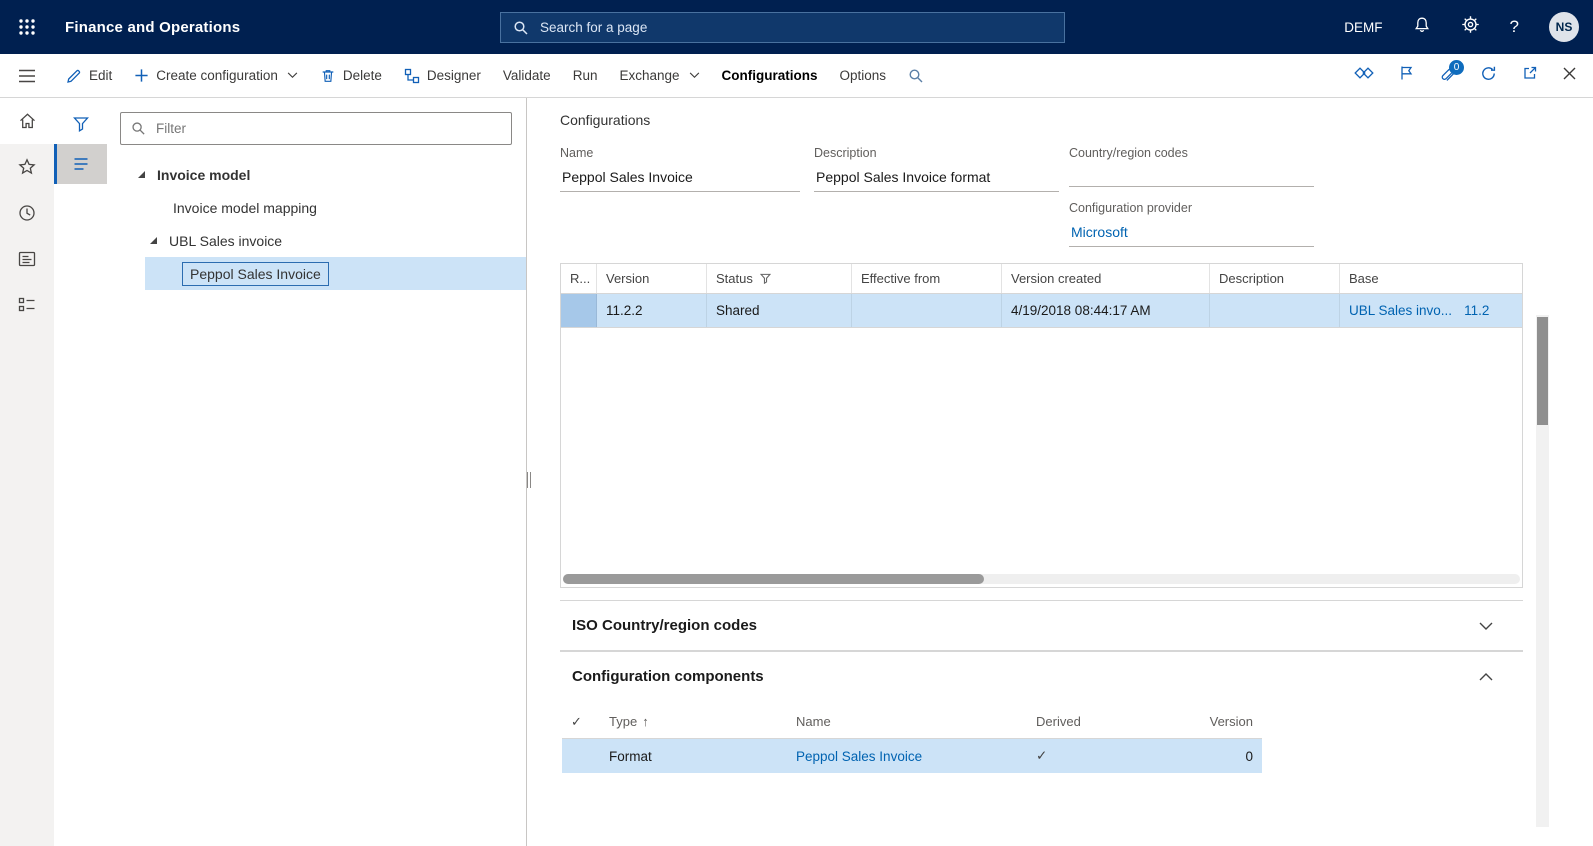 Image resolution: width=1593 pixels, height=846 pixels. I want to click on configuration-provider-link: Microsoft, so click(1099, 232).